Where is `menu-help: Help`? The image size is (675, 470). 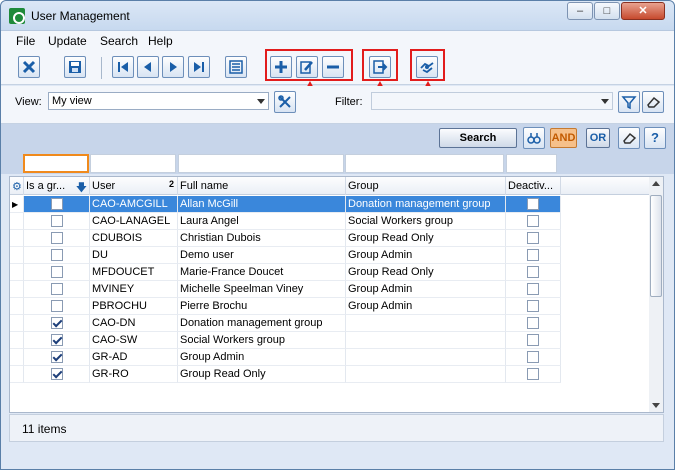 menu-help: Help is located at coordinates (160, 41).